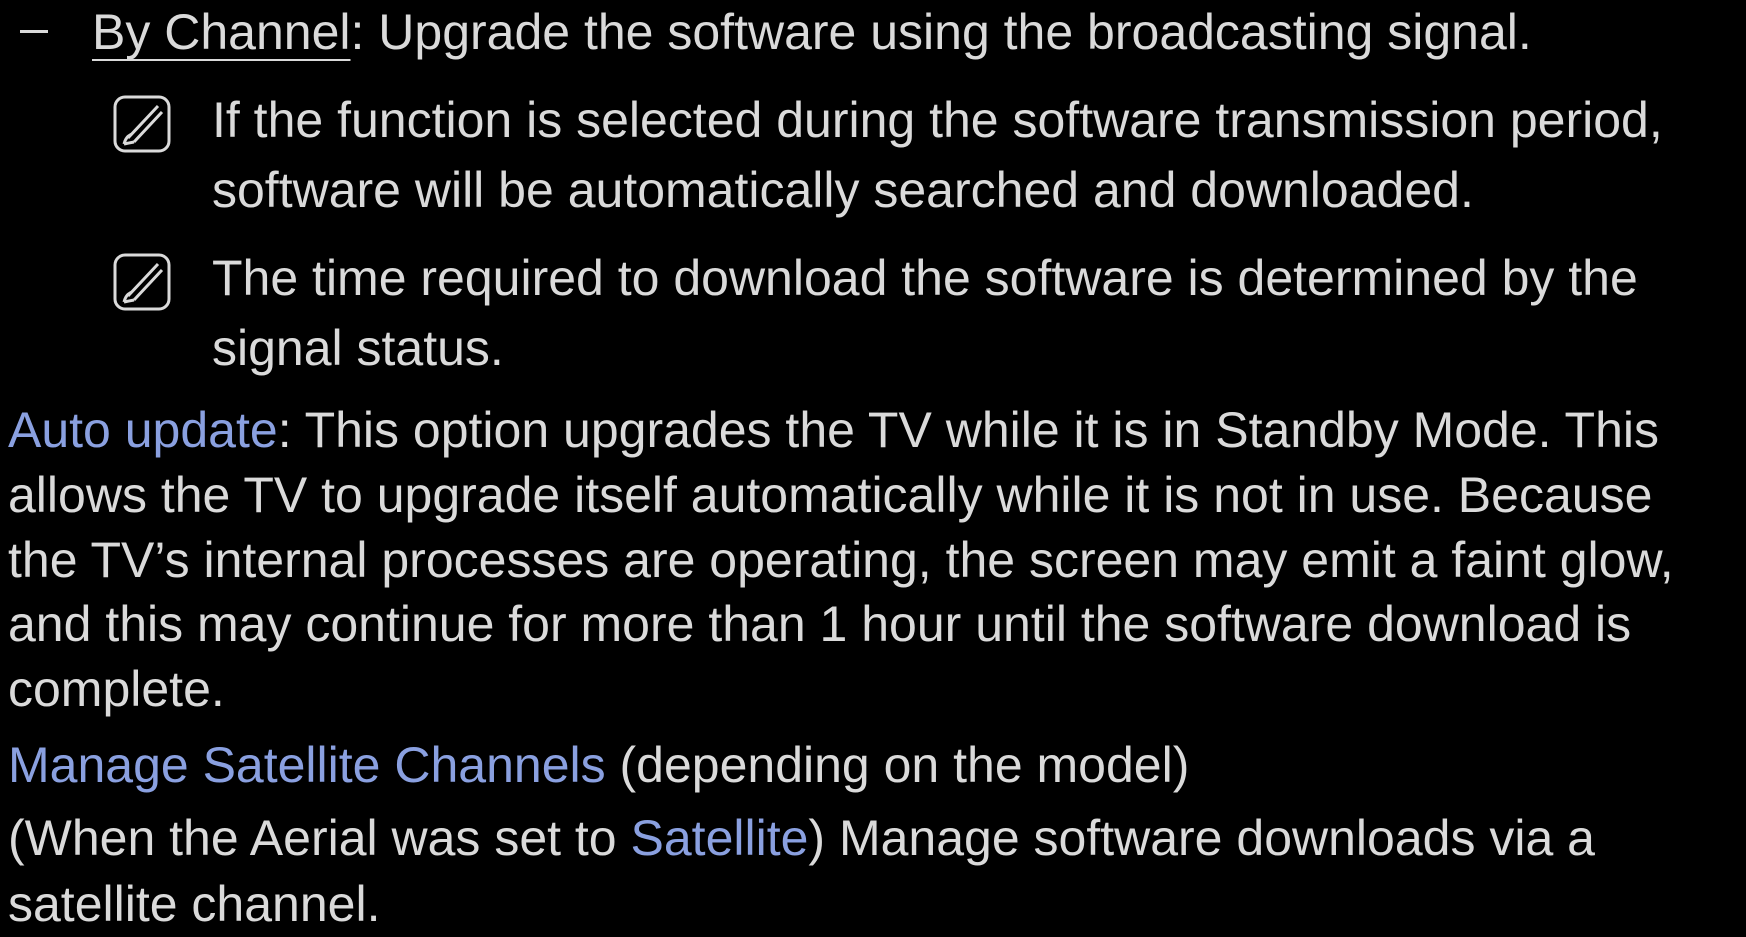 Image resolution: width=1746 pixels, height=937 pixels. Describe the element at coordinates (307, 765) in the screenshot. I see `manage-satellite-title: Manage Satellite Channels` at that location.